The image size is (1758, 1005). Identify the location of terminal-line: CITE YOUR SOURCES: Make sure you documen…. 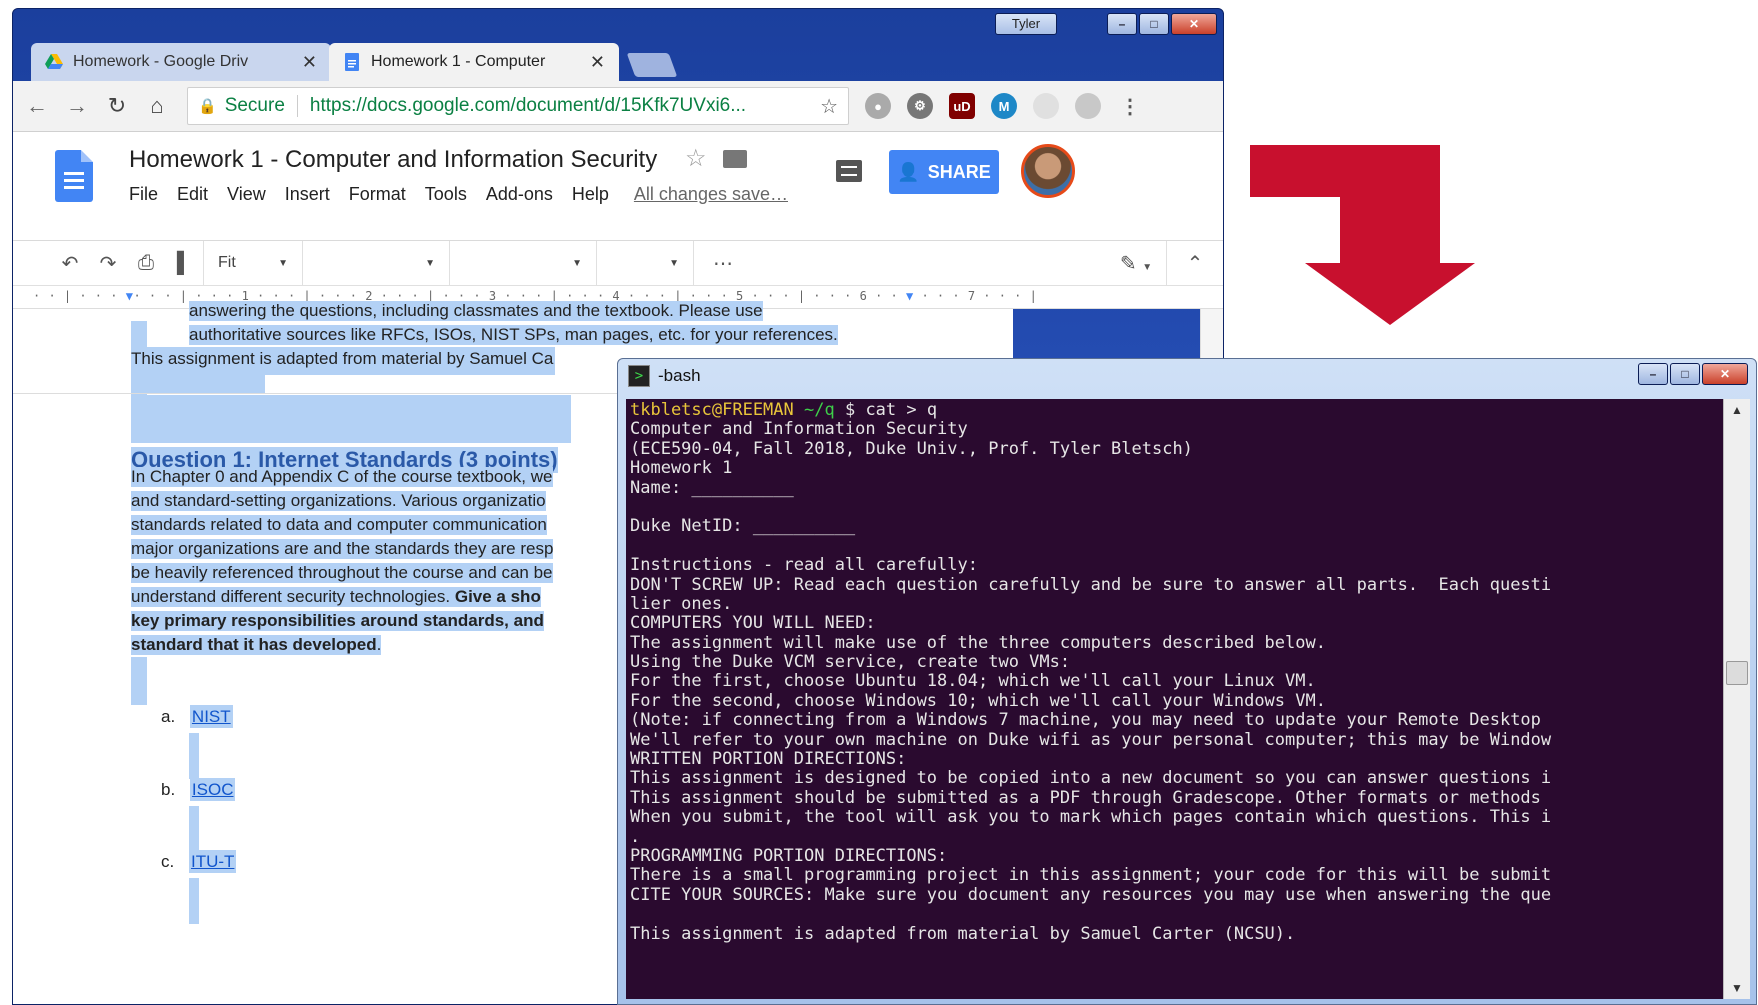
(1091, 895).